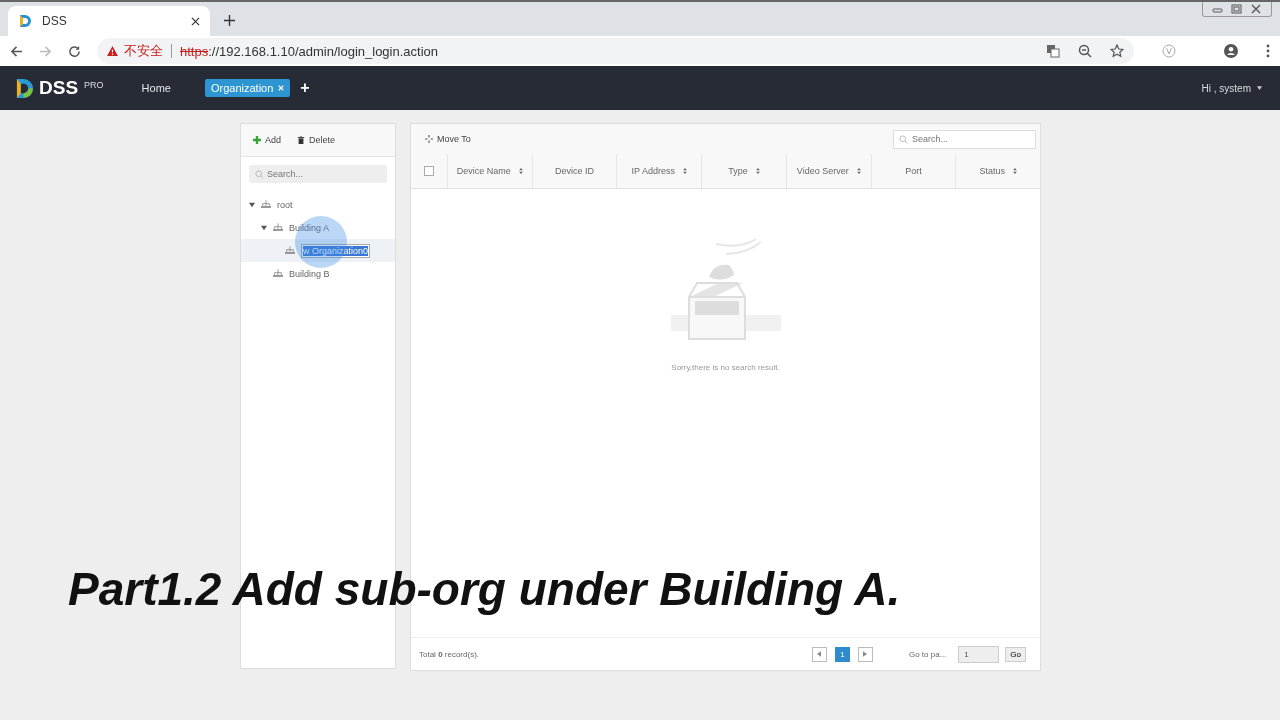 The height and width of the screenshot is (720, 1280). Describe the element at coordinates (1259, 88) in the screenshot. I see `caret-icon` at that location.